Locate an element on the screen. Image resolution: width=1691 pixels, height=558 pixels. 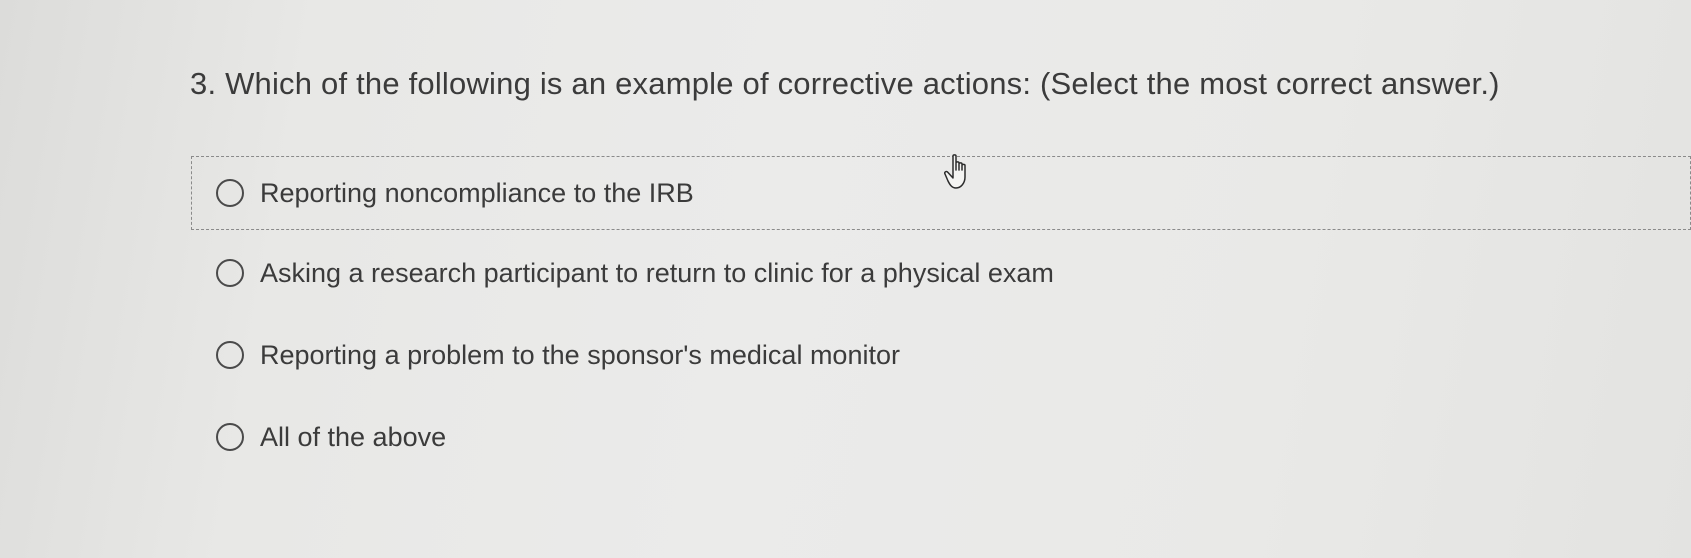
hand-pointer-icon is located at coordinates (955, 171).